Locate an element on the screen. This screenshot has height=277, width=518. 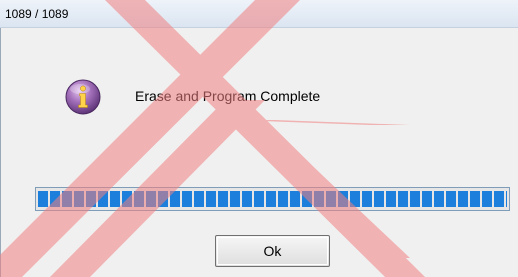
window-title: 1089 / 1089 is located at coordinates (37, 14).